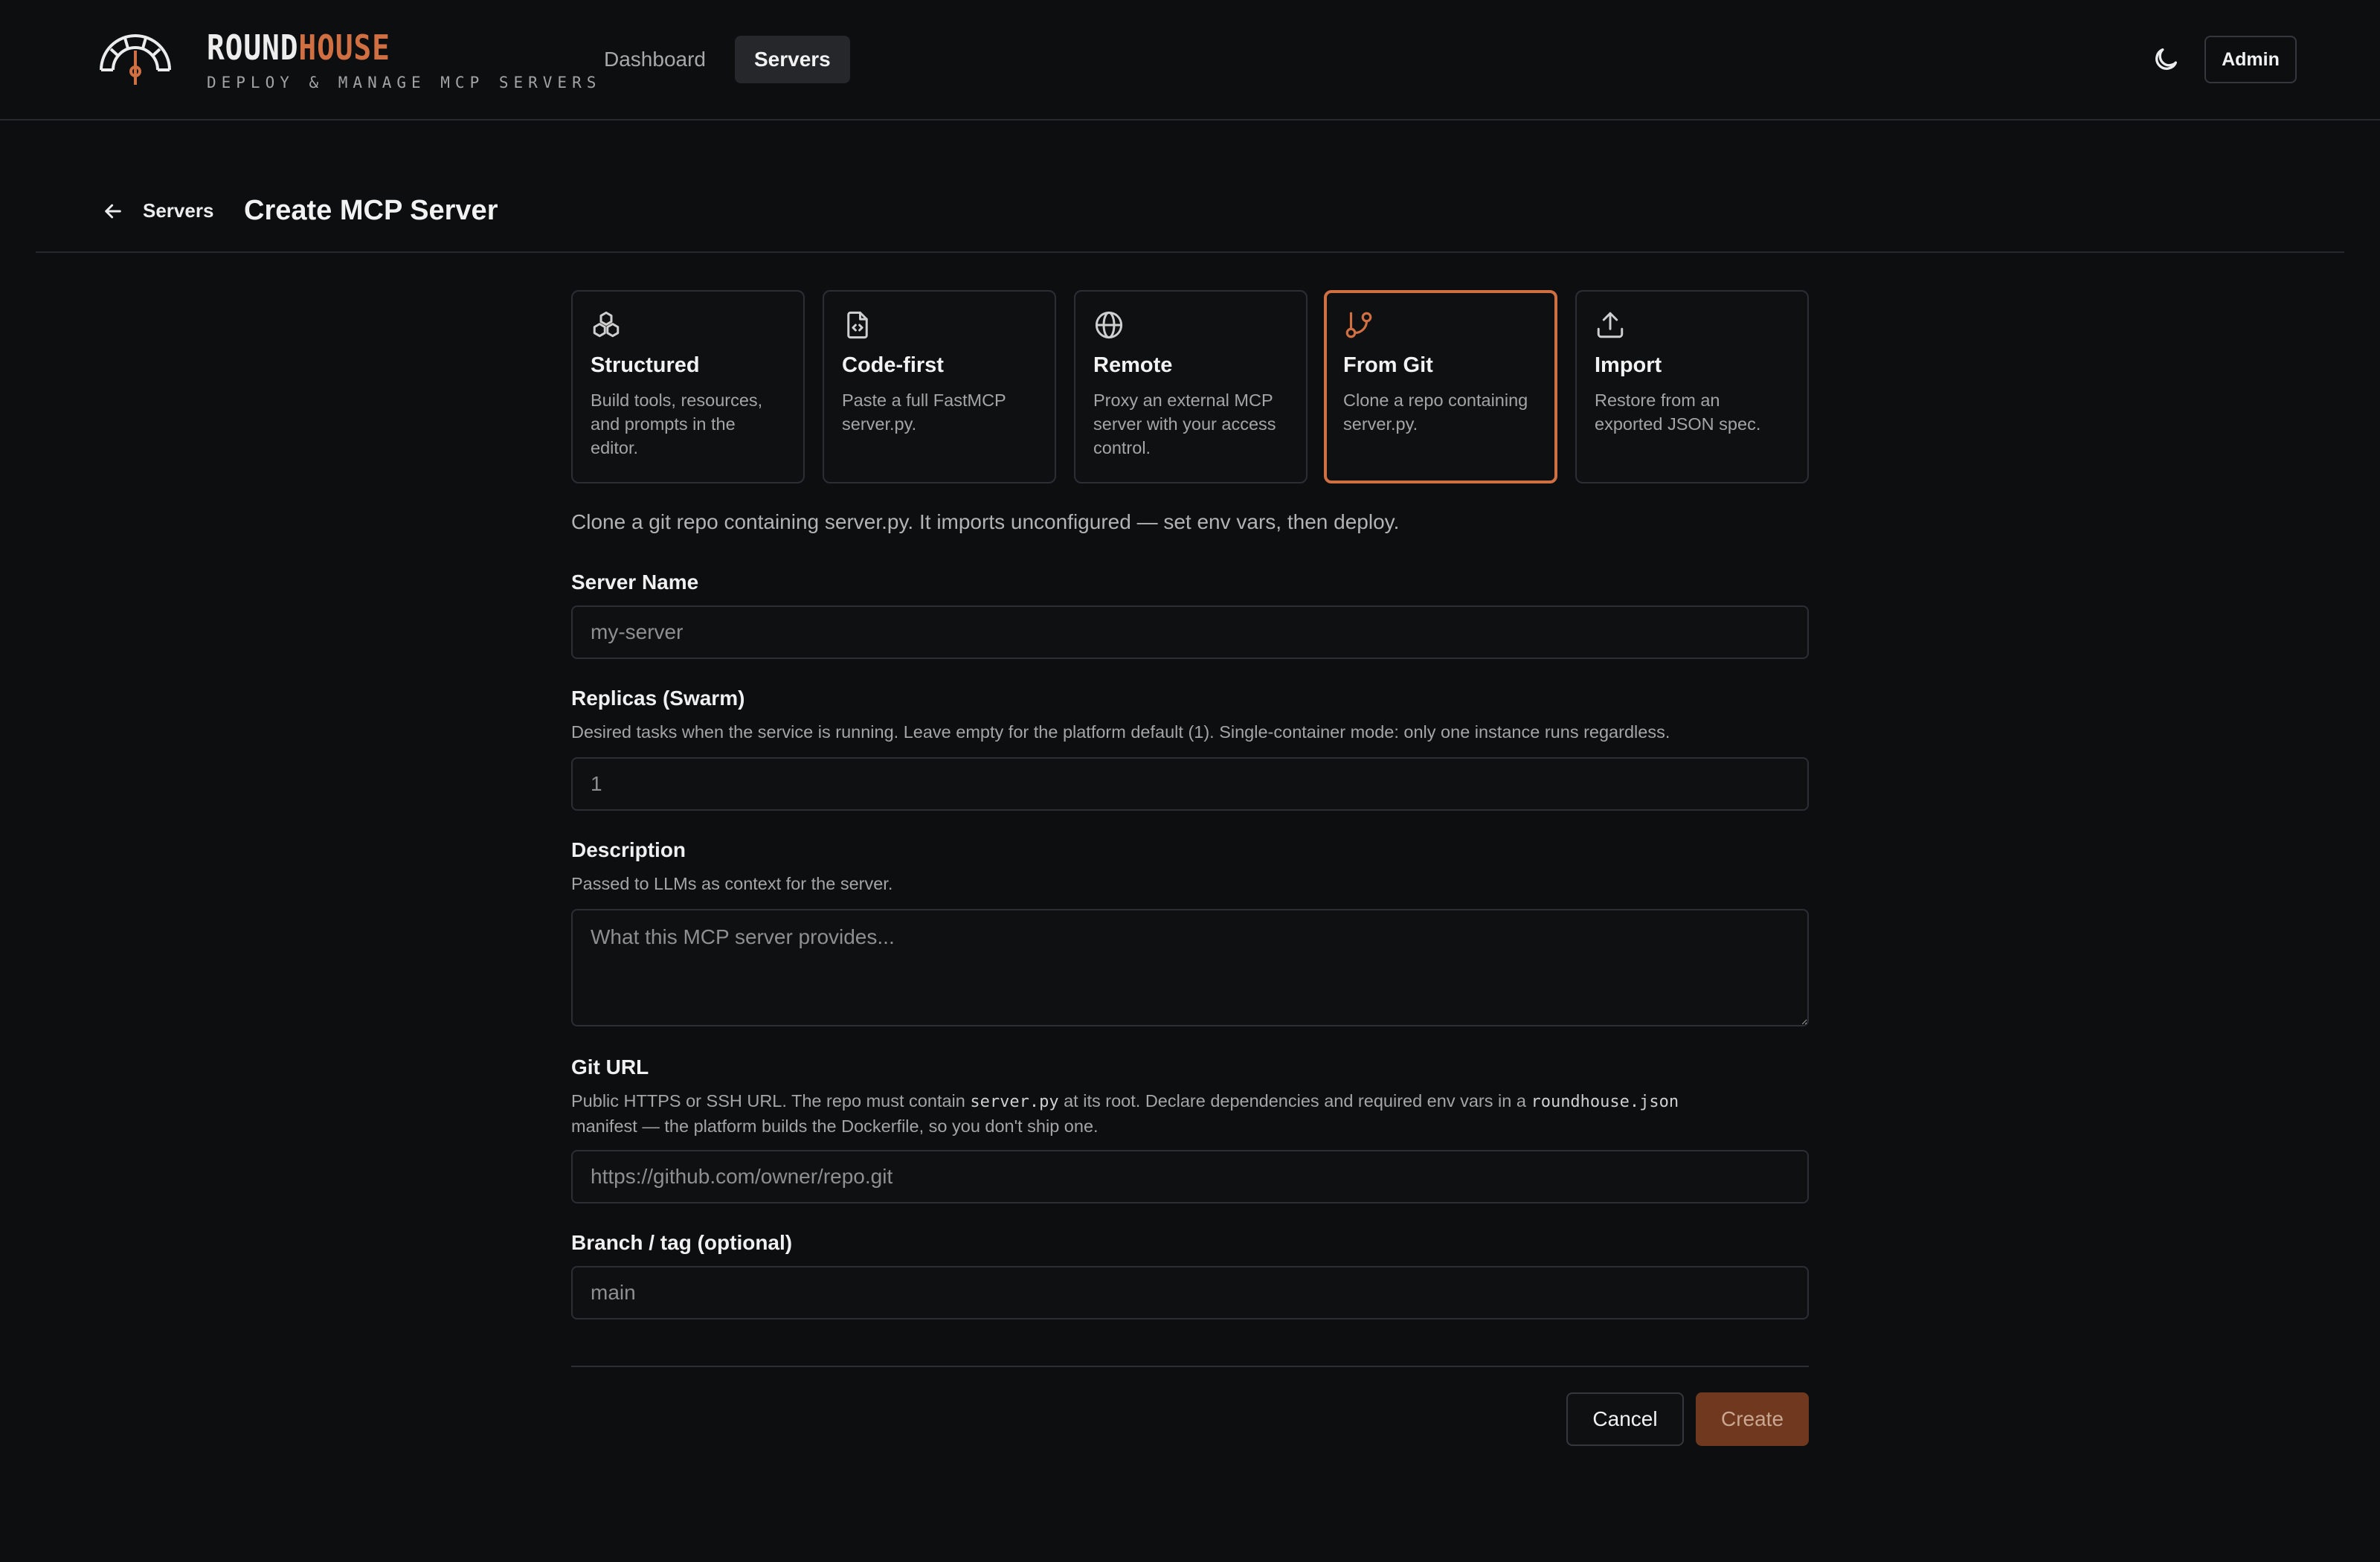 The height and width of the screenshot is (1562, 2380). I want to click on brand-name: ROUNDHOUSE, so click(299, 47).